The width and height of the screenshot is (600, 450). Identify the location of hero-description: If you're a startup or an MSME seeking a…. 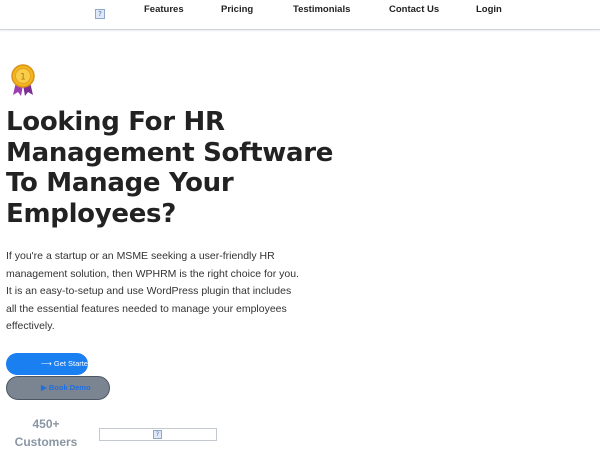
(156, 292).